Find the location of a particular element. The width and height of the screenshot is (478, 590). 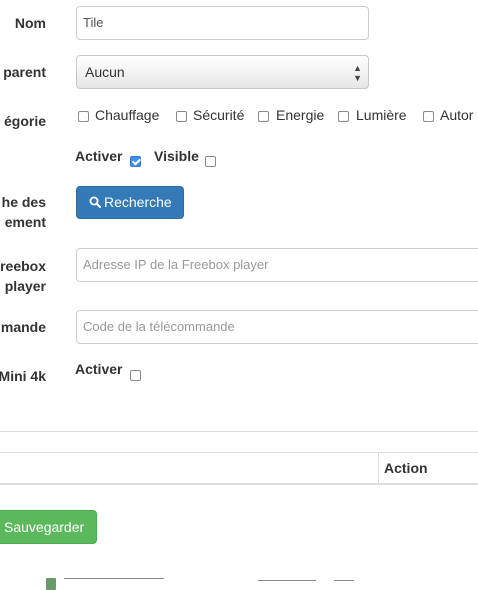

visible-label: Visible is located at coordinates (176, 156).